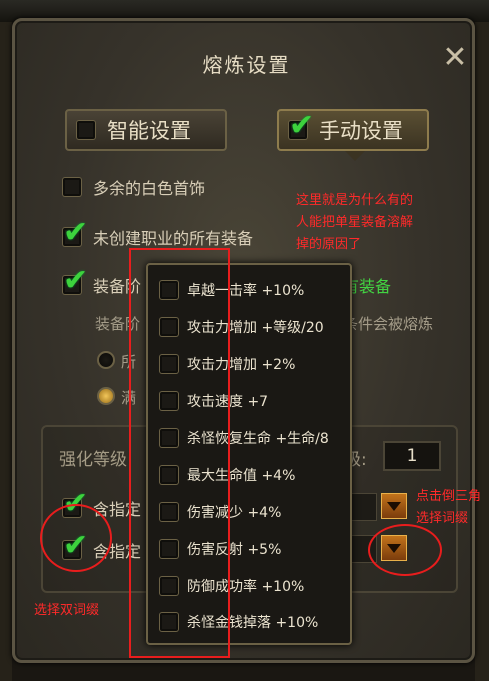 This screenshot has width=489, height=681. I want to click on equip-stage-sub-suffix: 条件会被熔炼, so click(388, 323).